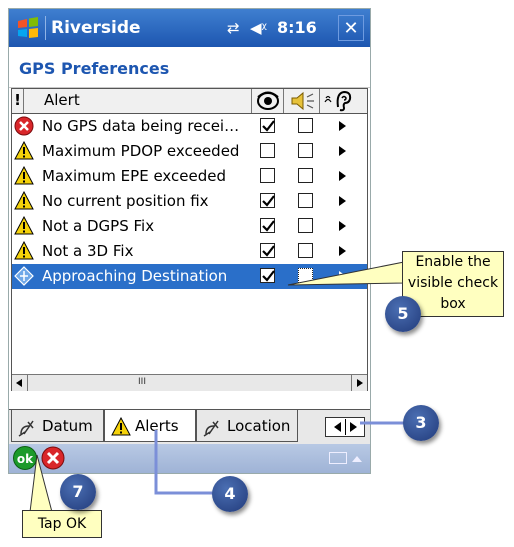 Image resolution: width=514 pixels, height=547 pixels. Describe the element at coordinates (78, 492) in the screenshot. I see `step-badge-7: 7` at that location.